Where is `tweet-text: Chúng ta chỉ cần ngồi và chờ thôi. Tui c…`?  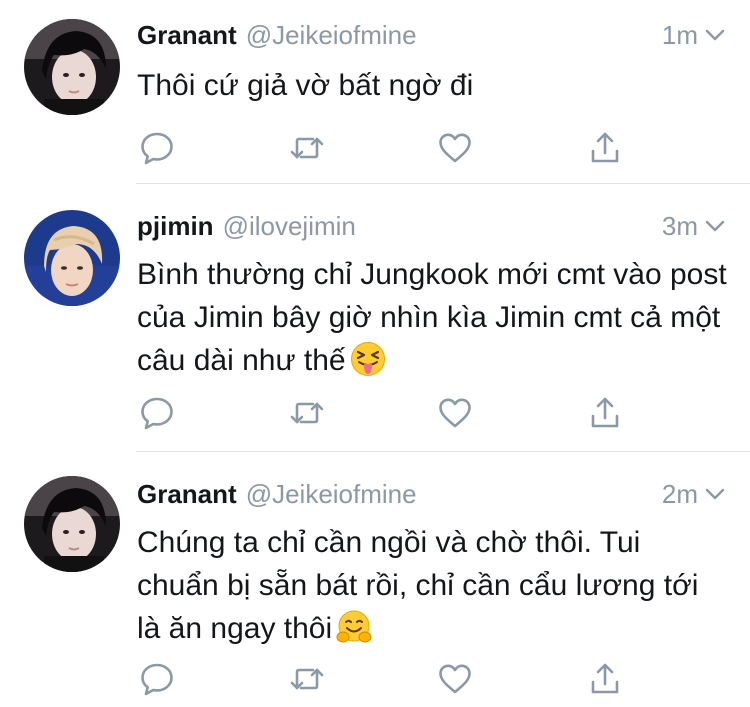 tweet-text: Chúng ta chỉ cần ngồi và chờ thôi. Tui c… is located at coordinates (432, 585).